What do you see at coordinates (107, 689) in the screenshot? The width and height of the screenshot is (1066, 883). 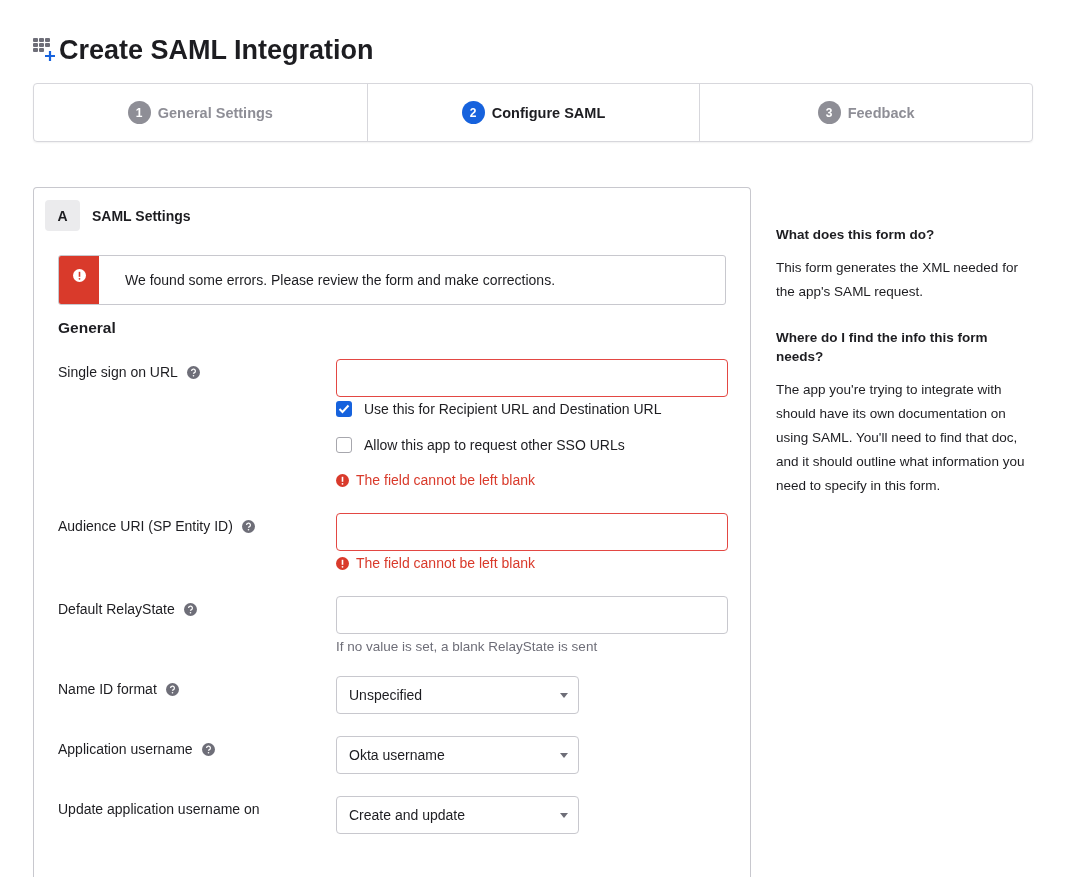 I see `field-label: Name ID format` at bounding box center [107, 689].